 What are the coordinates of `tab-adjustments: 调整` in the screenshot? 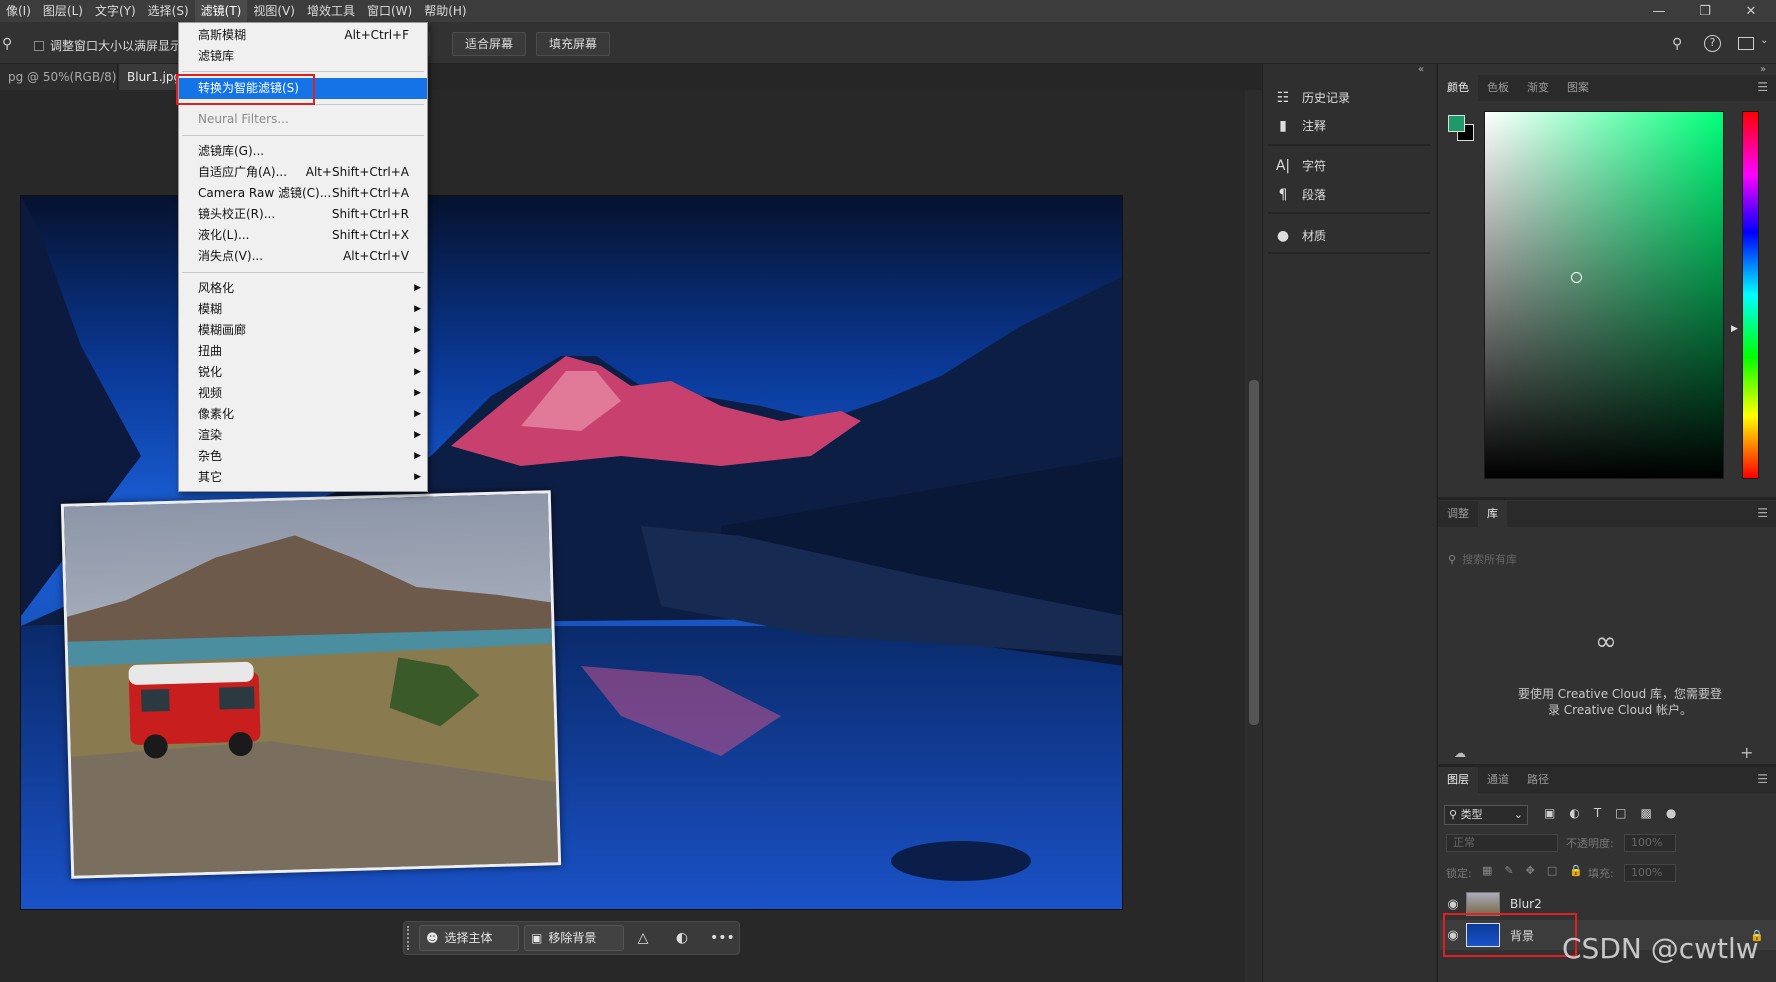 It's located at (1458, 514).